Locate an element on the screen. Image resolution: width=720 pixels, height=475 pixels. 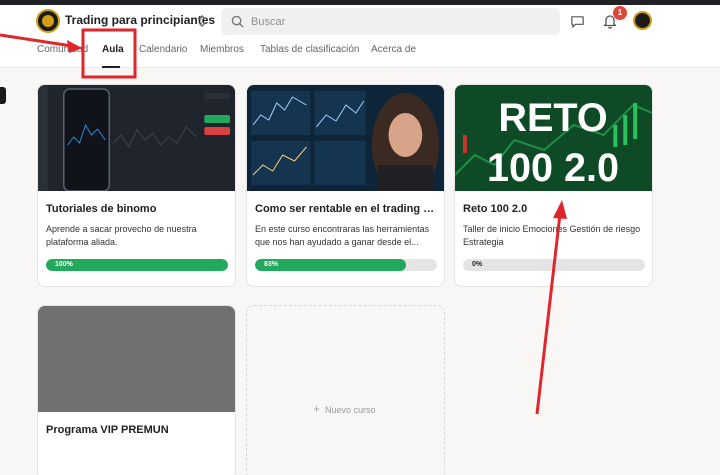
course-thumbnail-vip-premun is located at coordinates (136, 359).